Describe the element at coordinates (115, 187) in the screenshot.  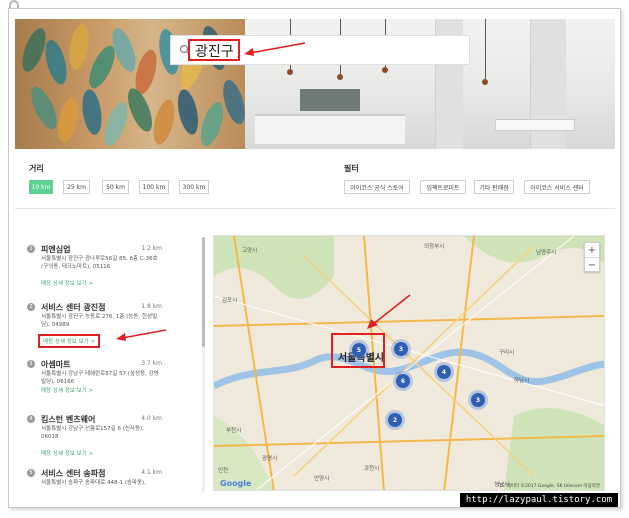
I see `distance-chip-50km: 50 km` at that location.